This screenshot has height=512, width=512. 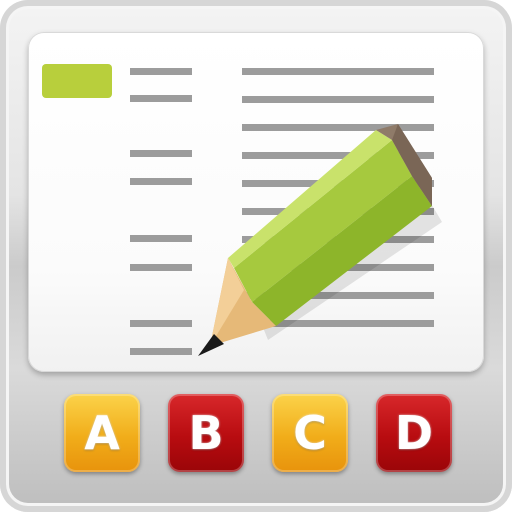 I want to click on answer-b-button: B, so click(x=206, y=433).